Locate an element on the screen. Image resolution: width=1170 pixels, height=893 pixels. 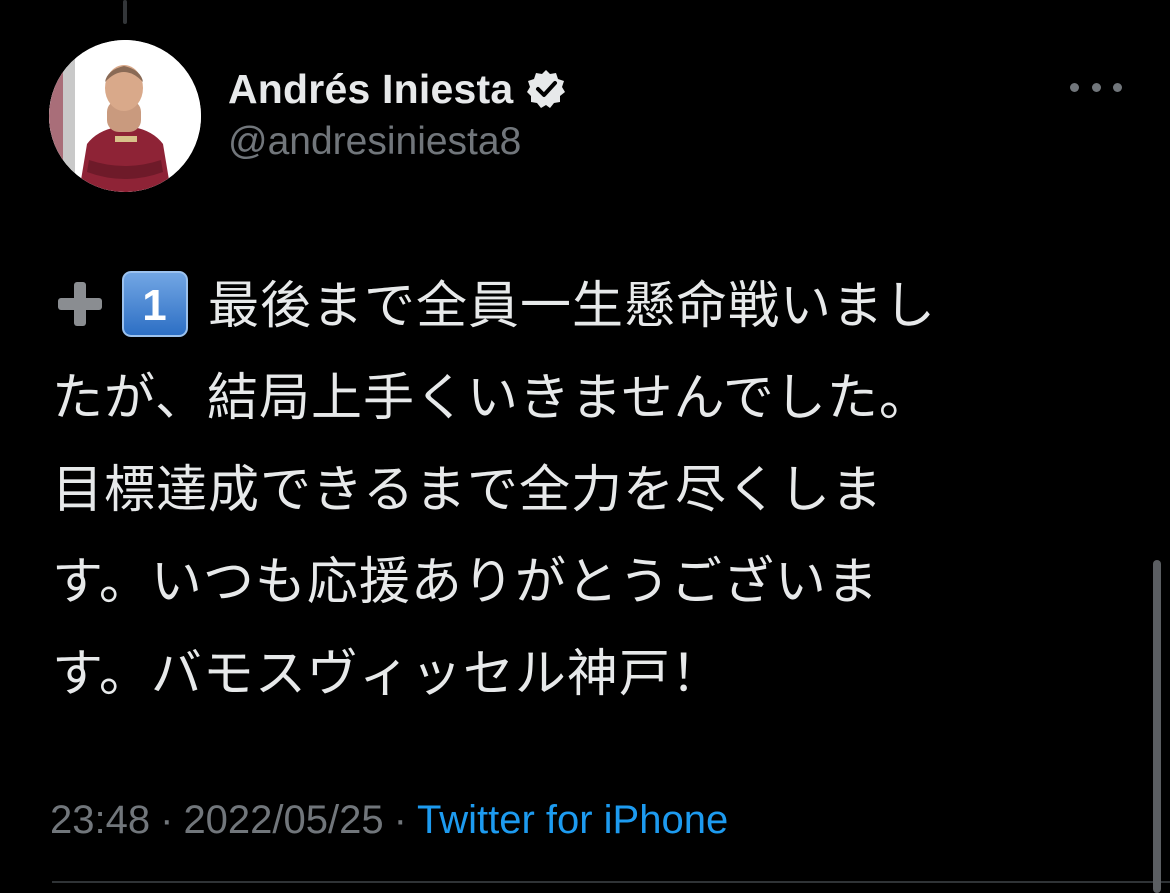
scrollbar is located at coordinates (1157, 726).